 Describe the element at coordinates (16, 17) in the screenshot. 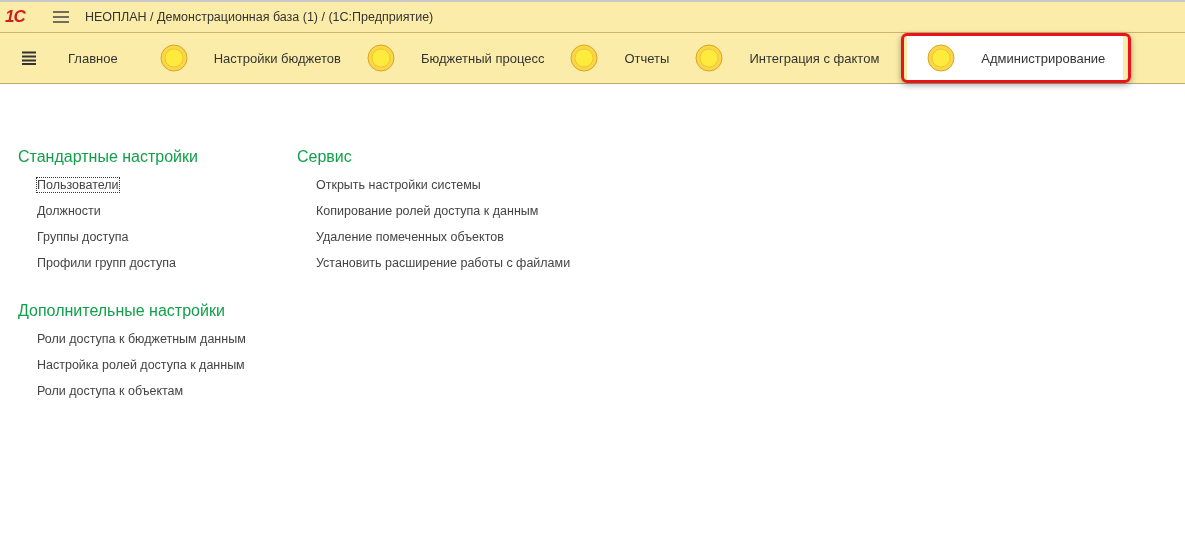

I see `logo: 1С` at that location.